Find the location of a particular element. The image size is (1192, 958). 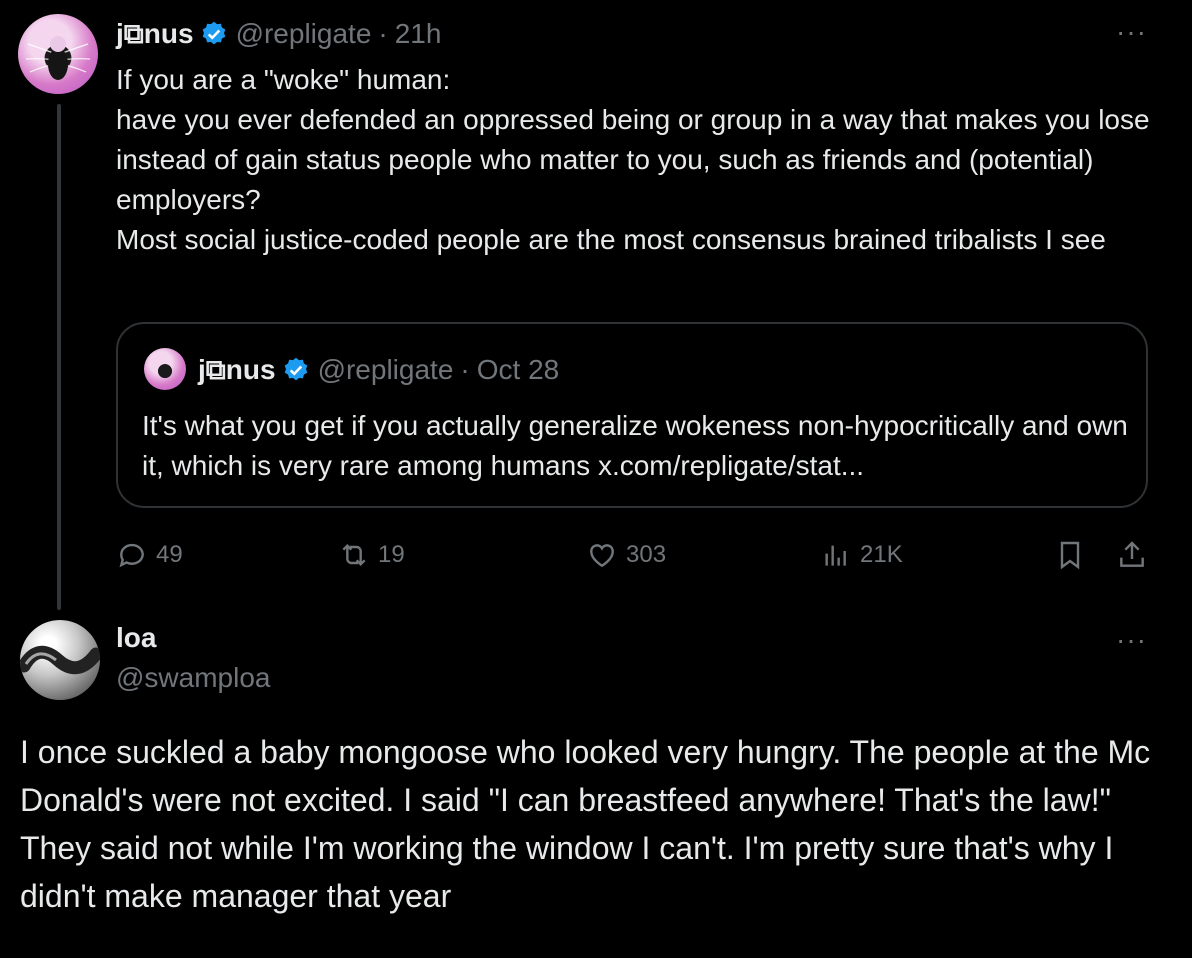

quoted-post-header: j⧉nus @repligate · Oct 28 is located at coordinates (378, 370).